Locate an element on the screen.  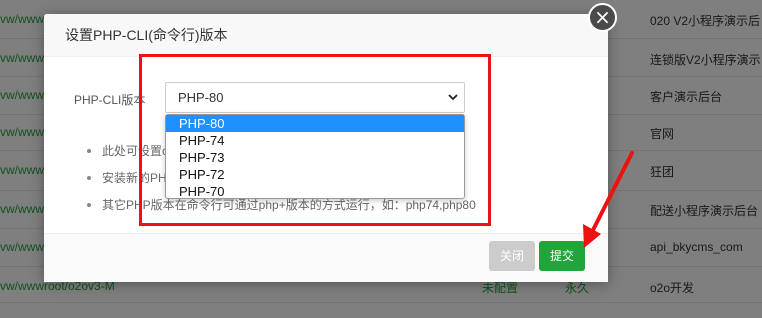
dialog-title: 设置PHP-CLI(命令行)版本 is located at coordinates (326, 35).